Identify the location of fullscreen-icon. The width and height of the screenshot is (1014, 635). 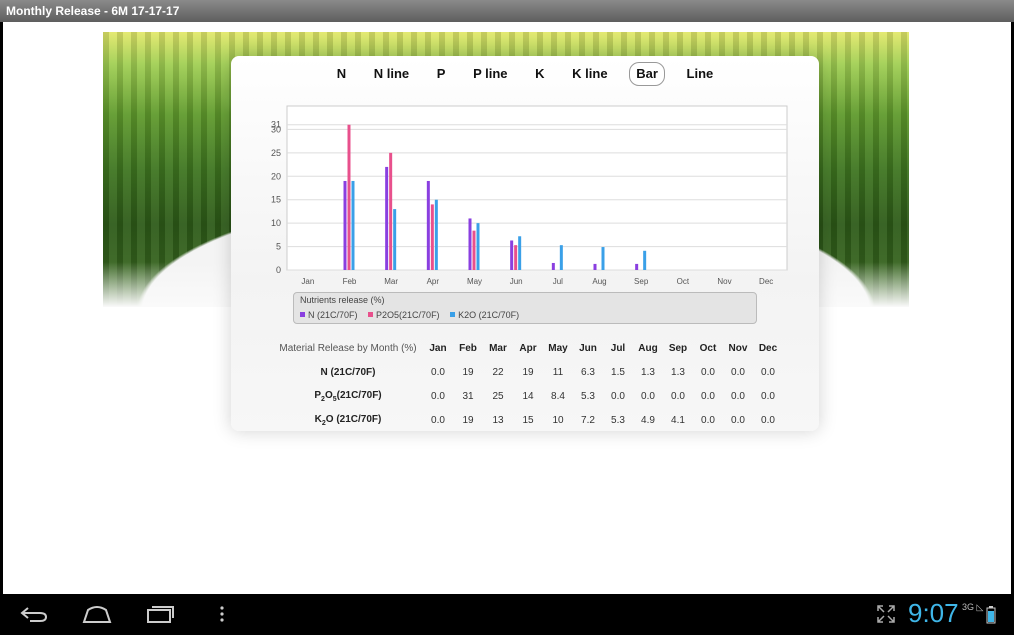
(886, 614).